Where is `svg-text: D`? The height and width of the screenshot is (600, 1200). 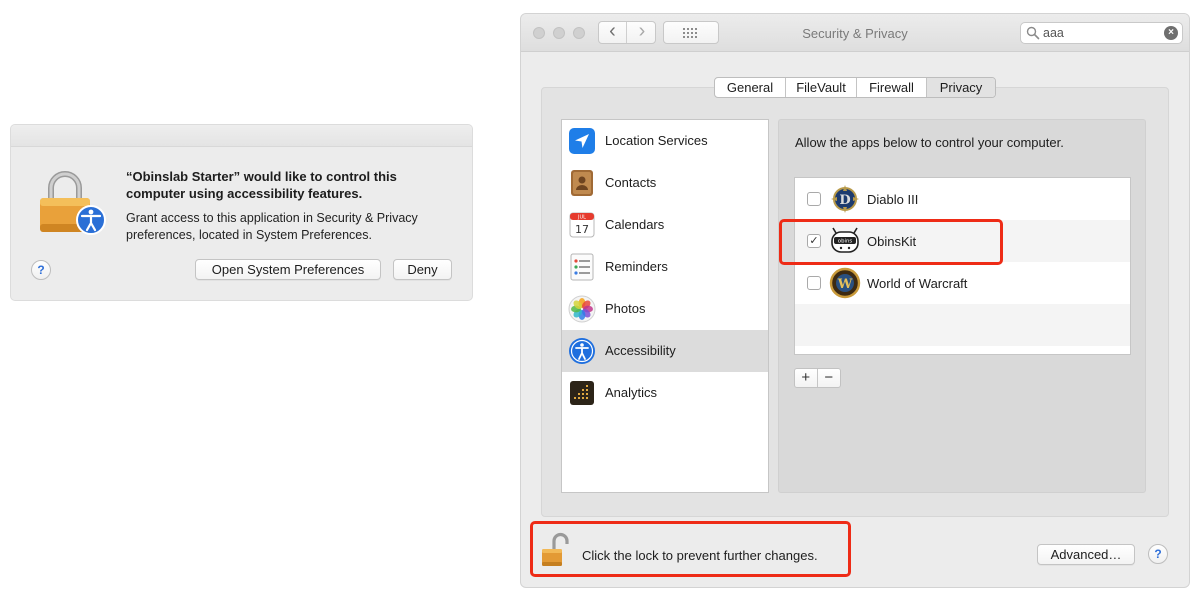 svg-text: D is located at coordinates (844, 200).